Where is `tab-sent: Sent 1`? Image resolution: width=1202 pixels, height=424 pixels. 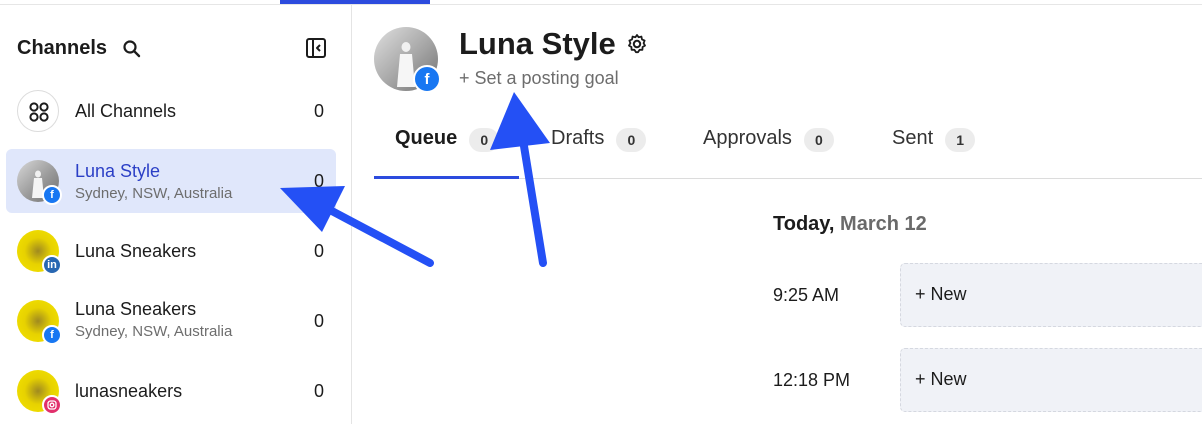
tab-sent: Sent 1 is located at coordinates (934, 148).